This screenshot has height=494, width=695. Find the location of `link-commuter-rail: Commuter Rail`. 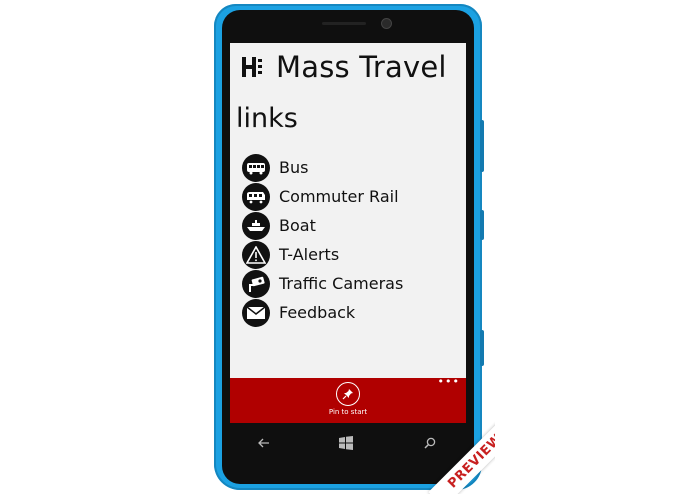

link-commuter-rail: Commuter Rail is located at coordinates (322, 196).